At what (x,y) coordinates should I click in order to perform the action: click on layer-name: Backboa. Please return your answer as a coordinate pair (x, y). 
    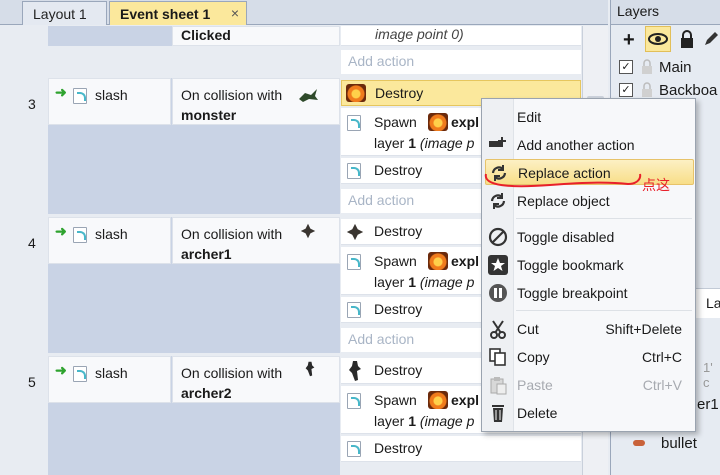
    Looking at the image, I should click on (688, 90).